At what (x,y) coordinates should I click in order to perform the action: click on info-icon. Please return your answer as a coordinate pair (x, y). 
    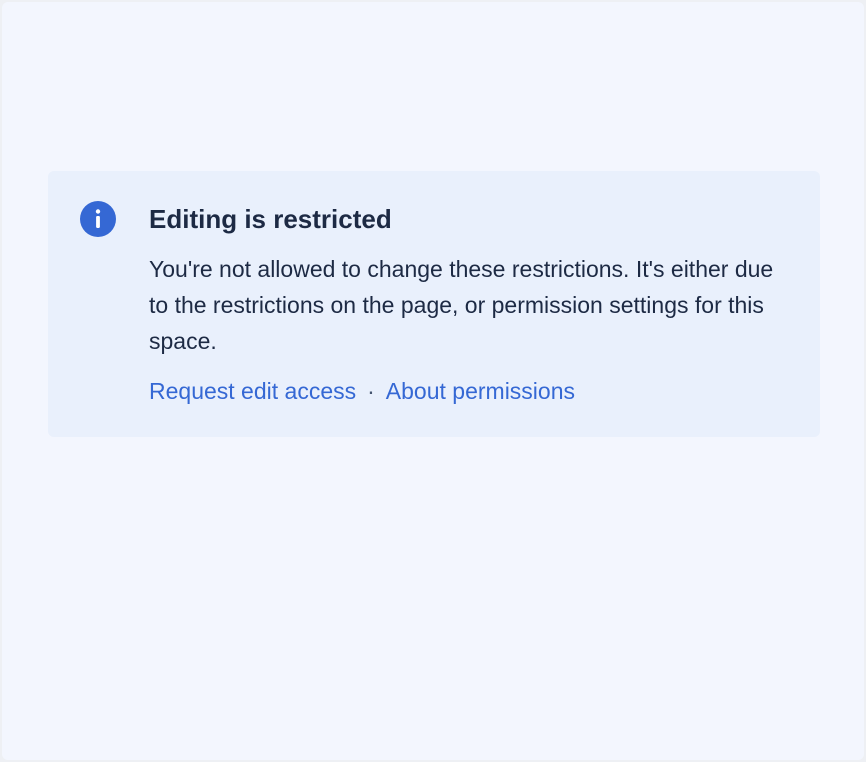
    Looking at the image, I should click on (98, 219).